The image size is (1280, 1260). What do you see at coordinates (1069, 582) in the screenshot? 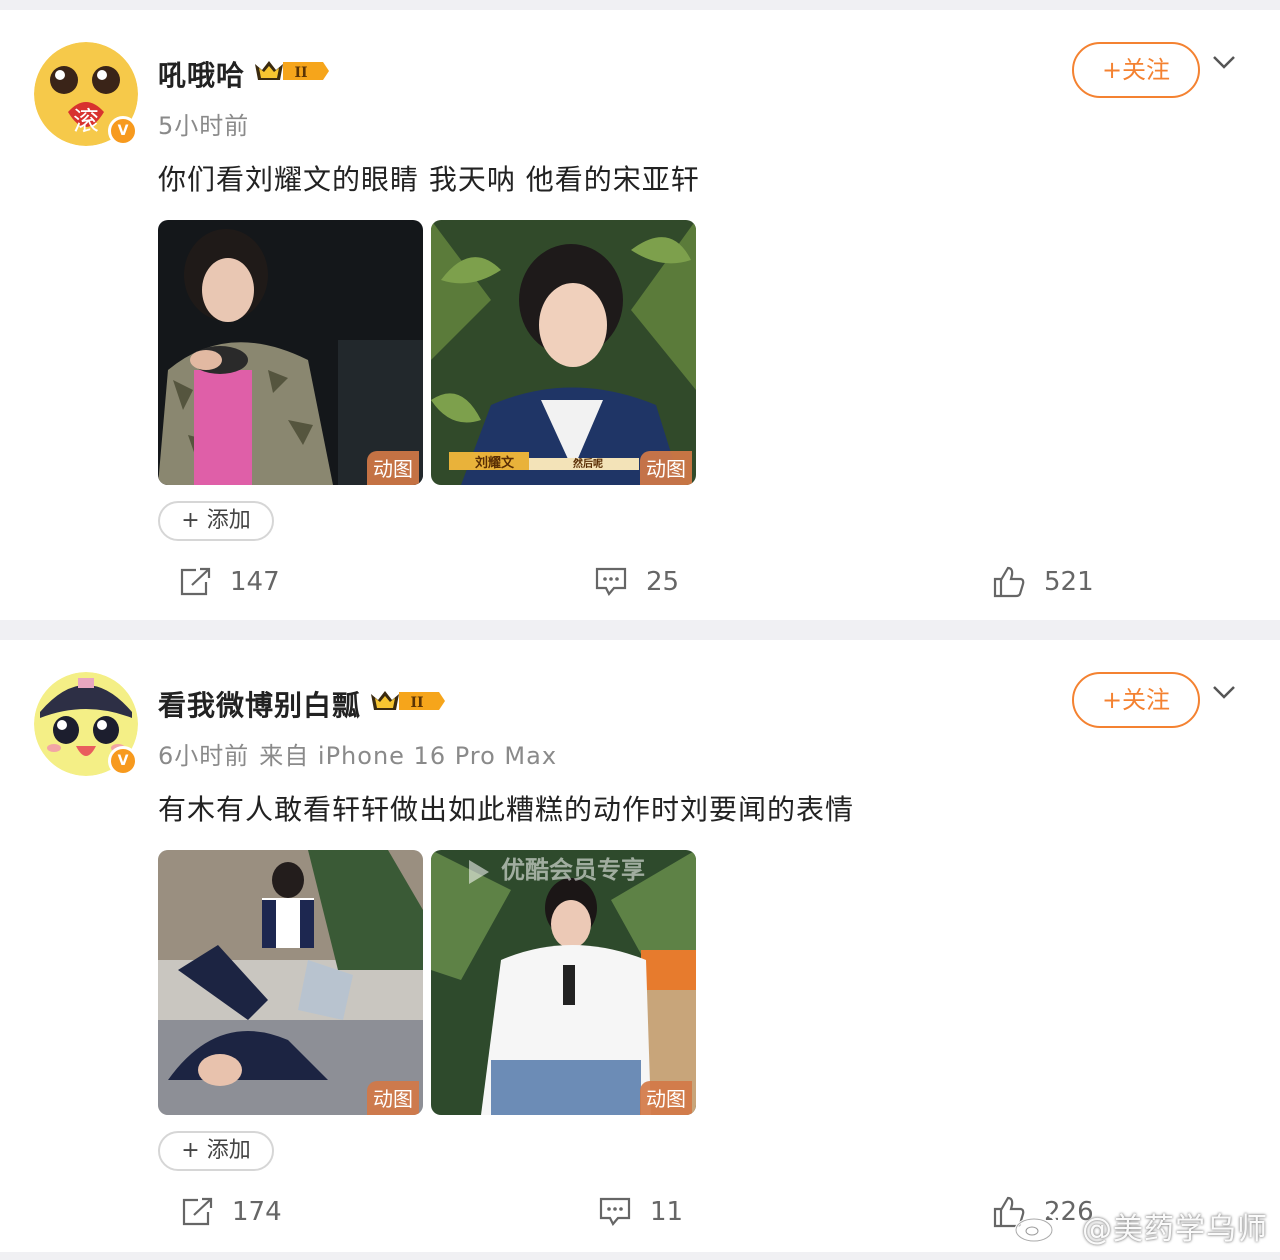
I see `like-count: 521` at bounding box center [1069, 582].